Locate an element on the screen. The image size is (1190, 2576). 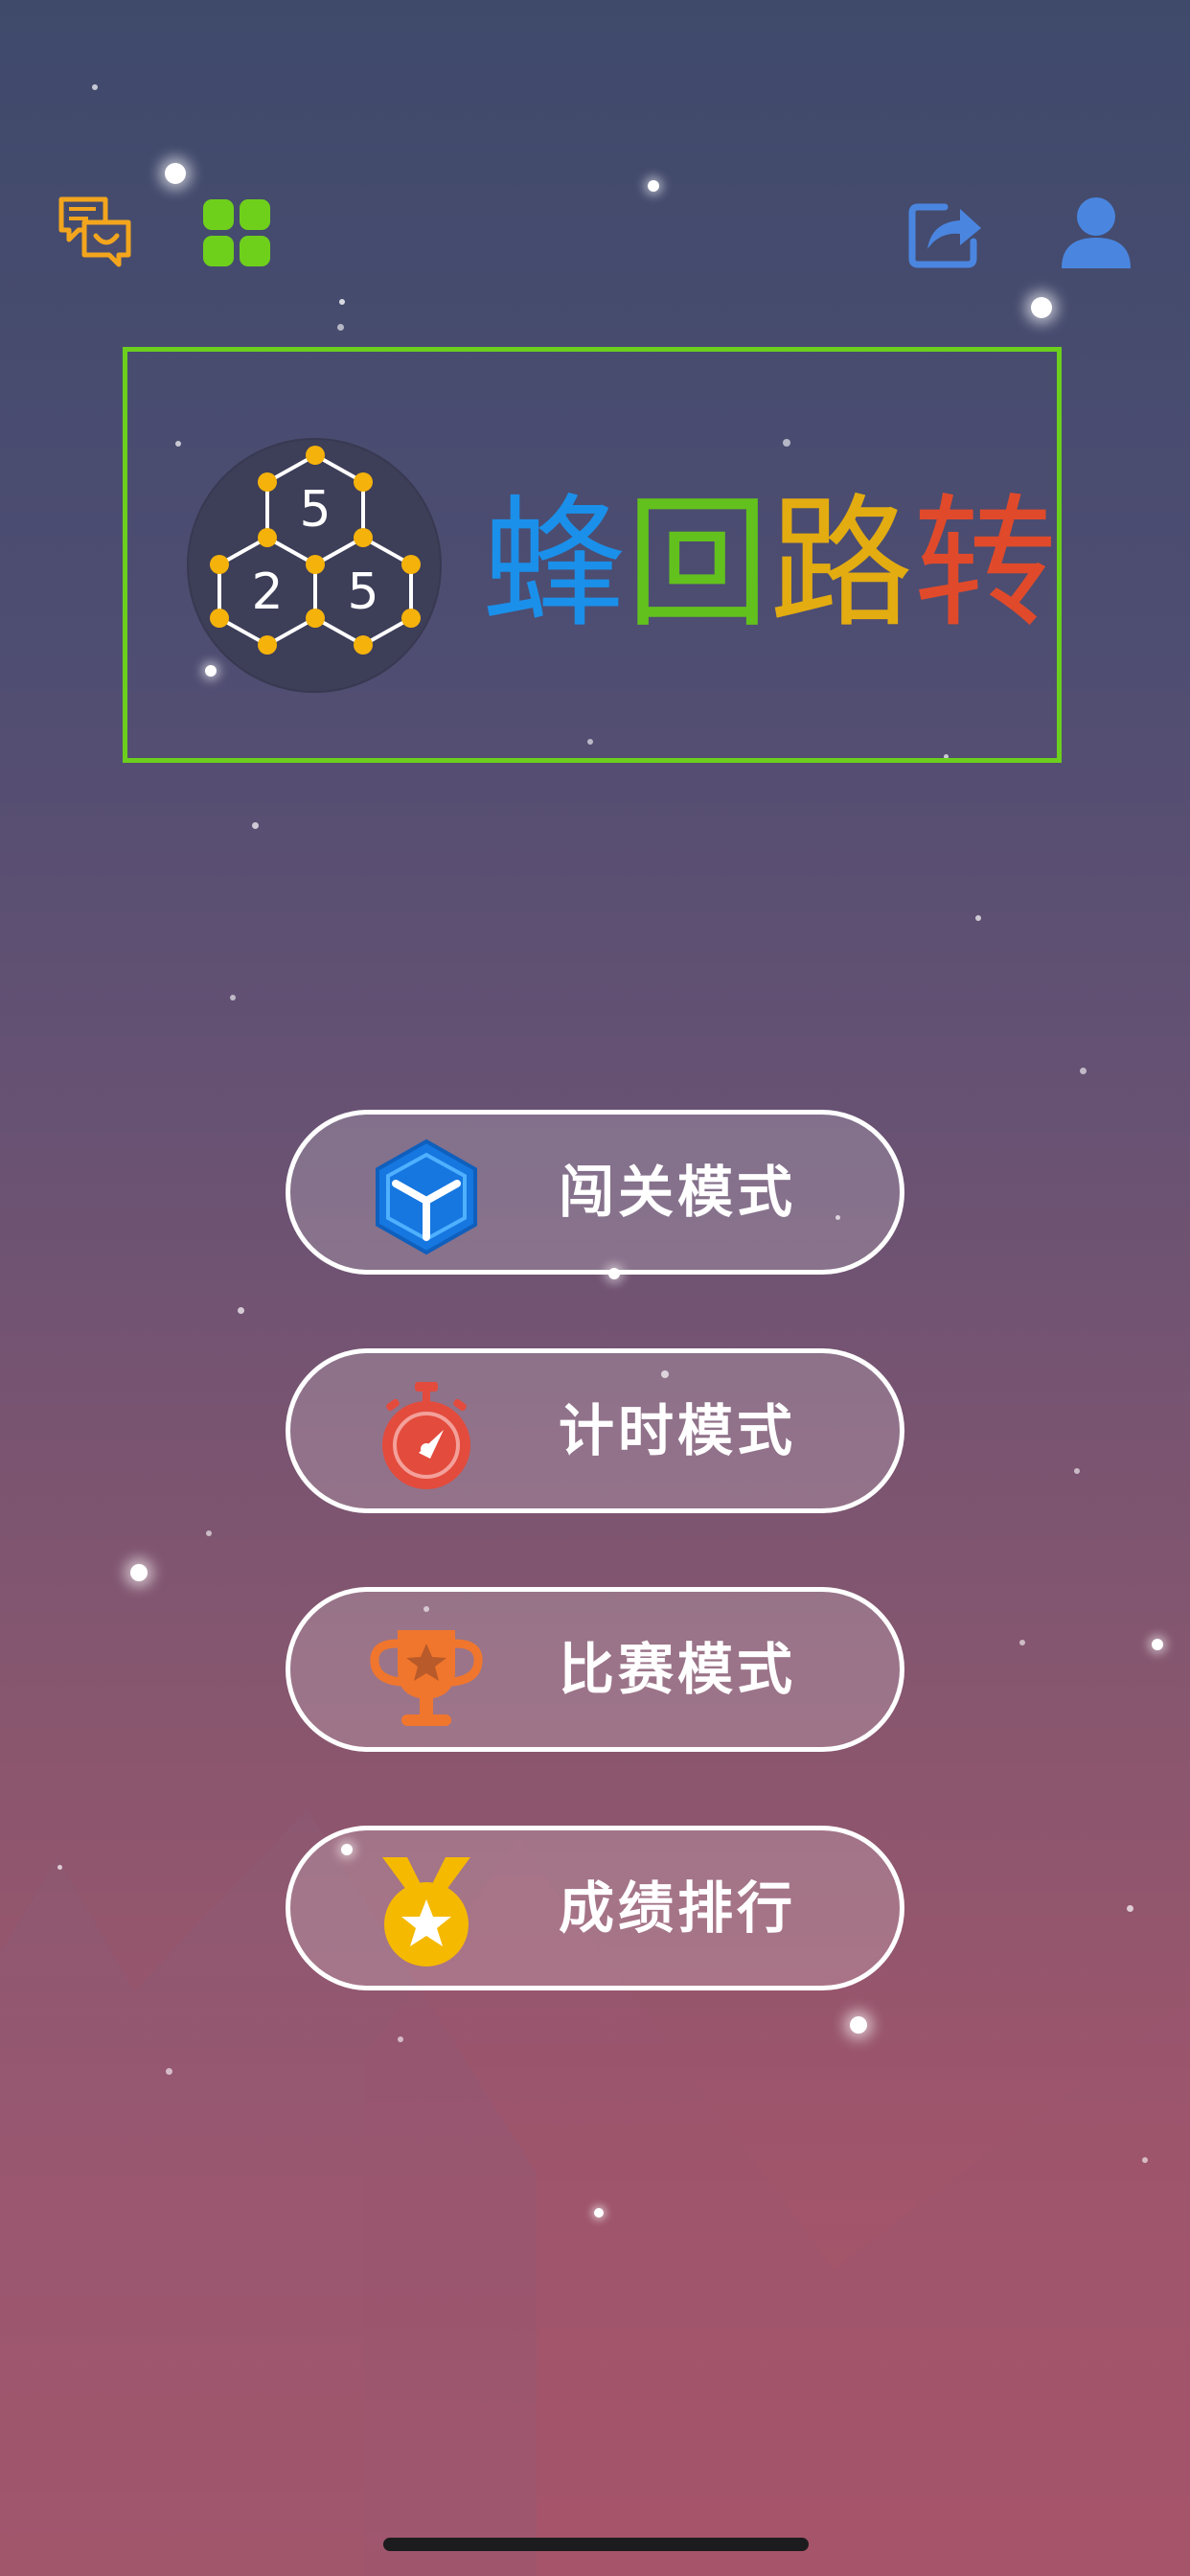
level-mode-button: 闯关模式 is located at coordinates (595, 1192).